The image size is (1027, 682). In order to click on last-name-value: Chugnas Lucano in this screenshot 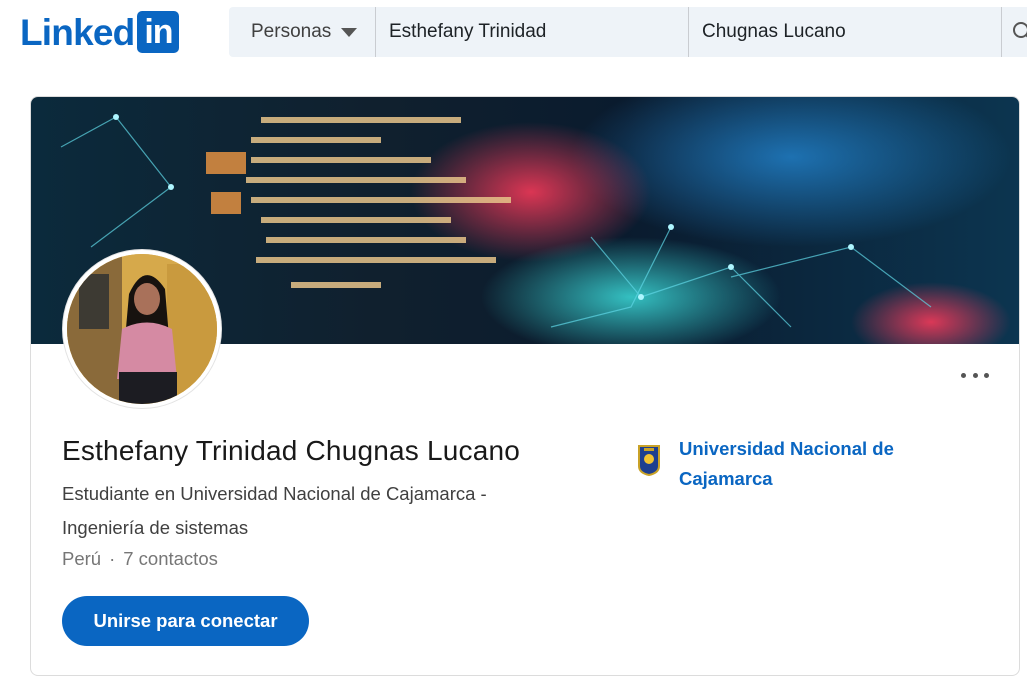, I will do `click(774, 31)`.